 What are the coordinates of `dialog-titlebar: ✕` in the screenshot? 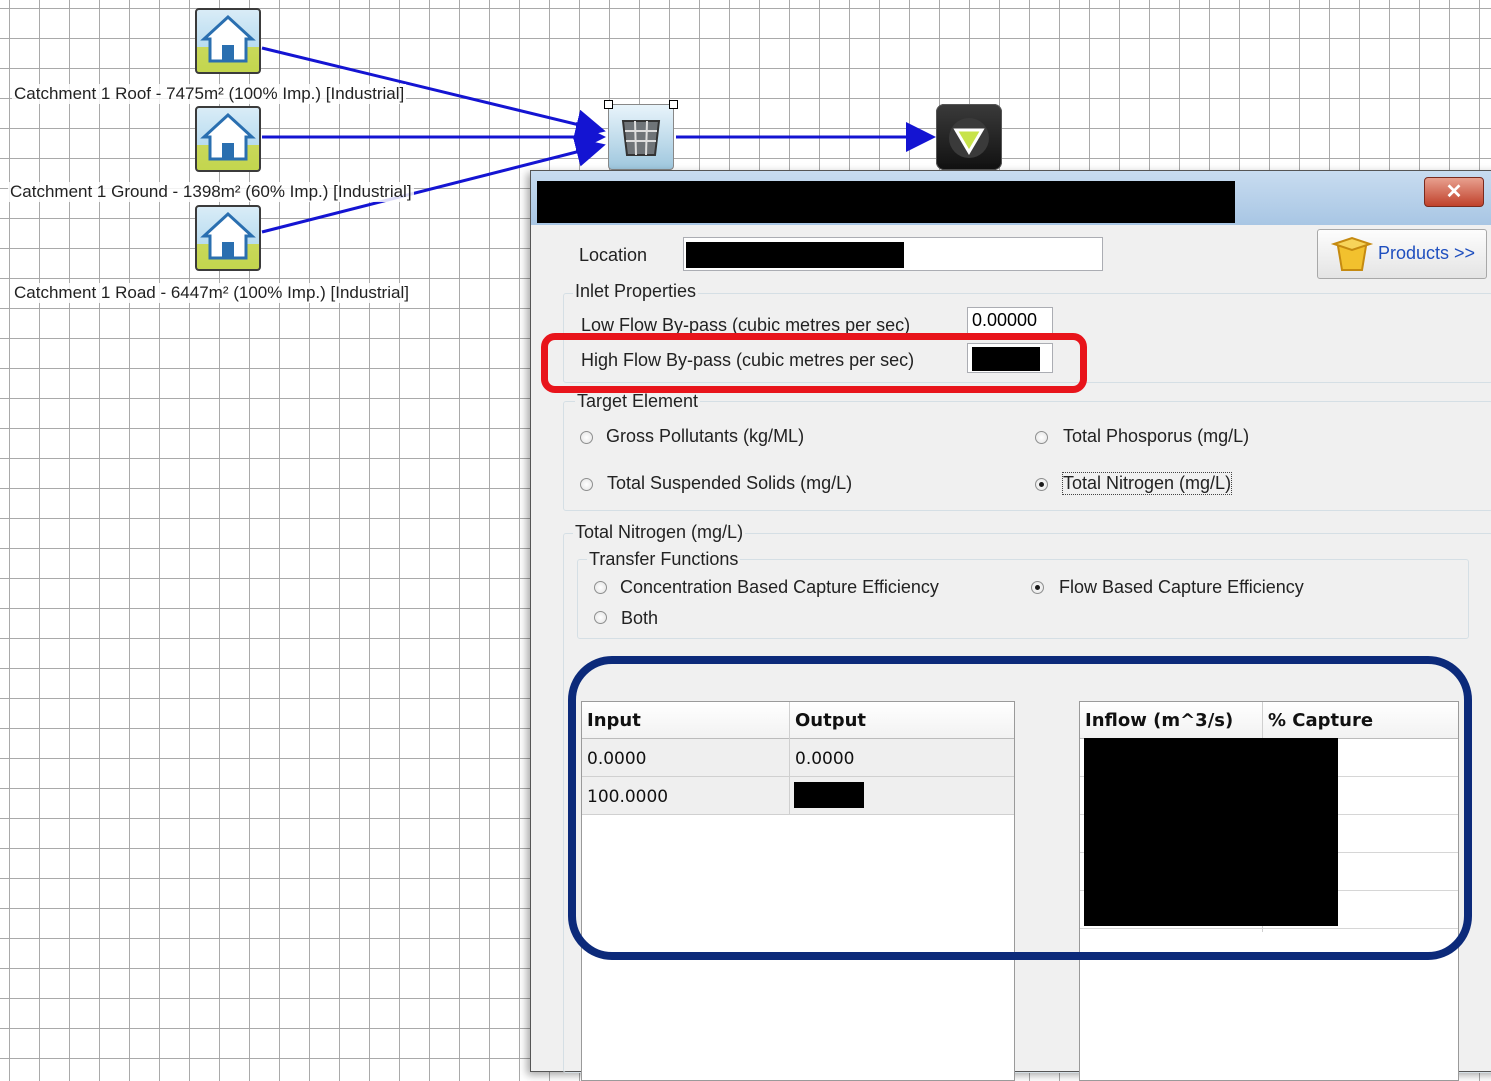 It's located at (1011, 198).